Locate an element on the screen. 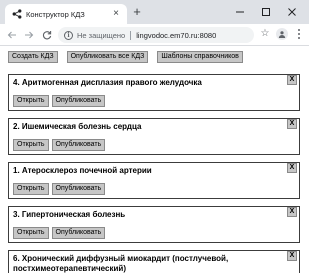 The image size is (320, 273). divider is located at coordinates (131, 35).